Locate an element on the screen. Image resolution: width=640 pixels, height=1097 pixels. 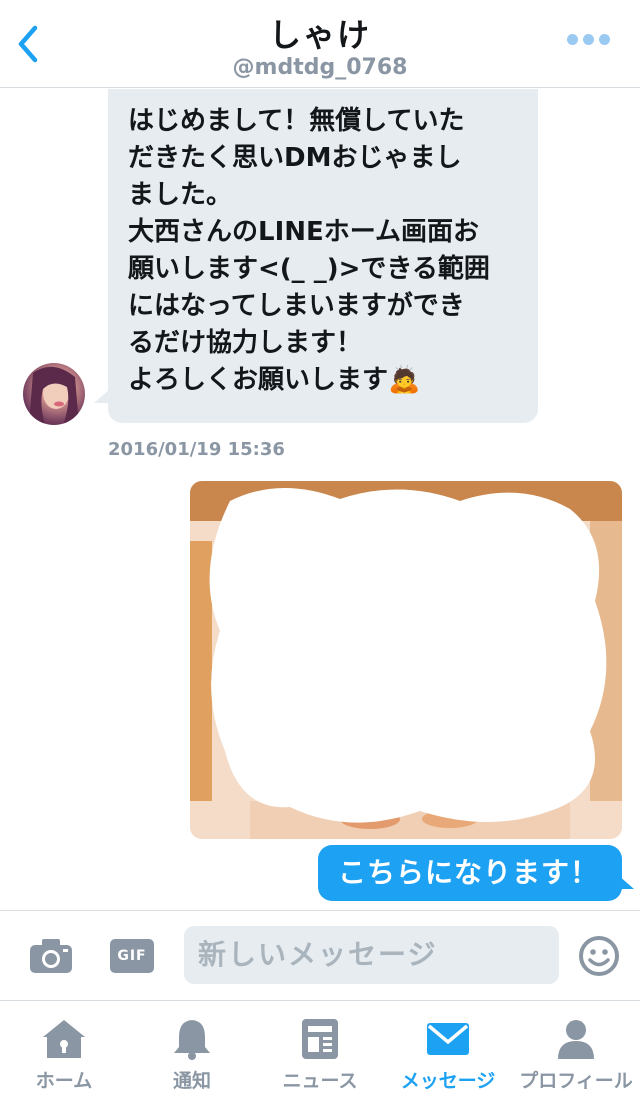
message-composer: GIF 新しいメッセージ is located at coordinates (320, 955).